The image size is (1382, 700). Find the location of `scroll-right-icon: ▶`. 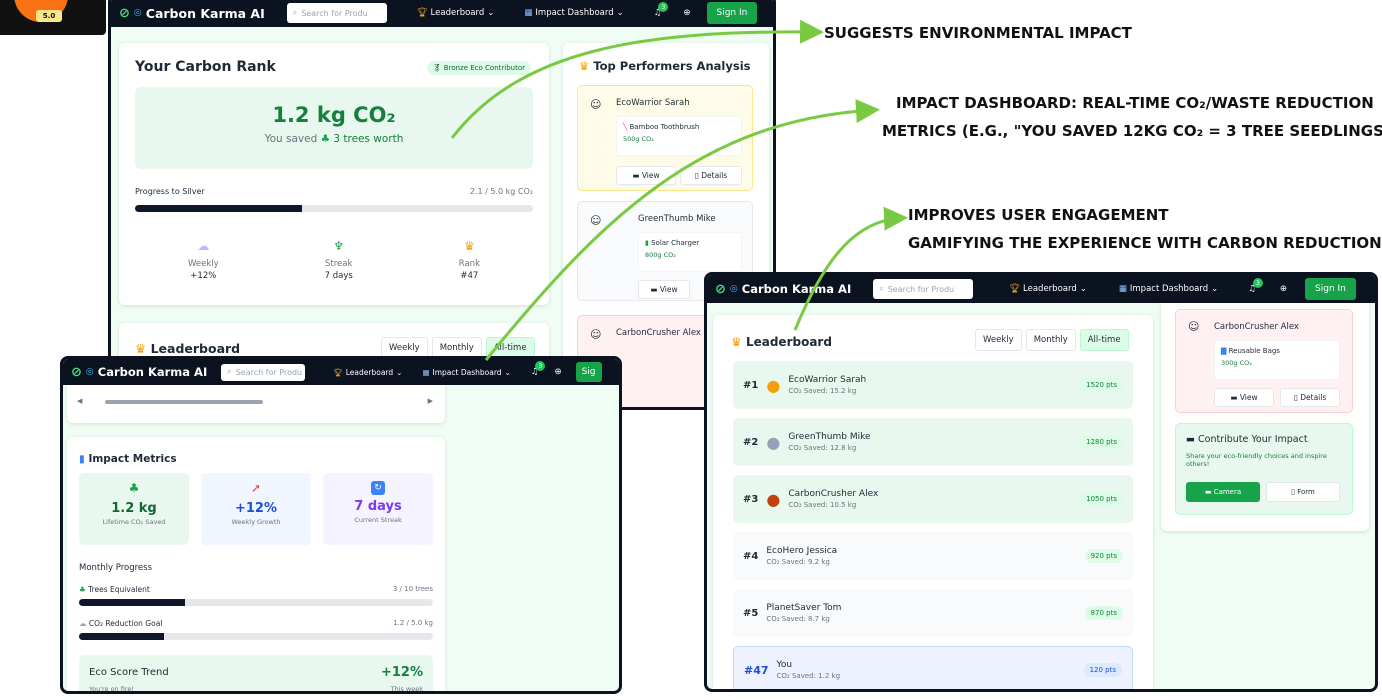

scroll-right-icon: ▶ is located at coordinates (430, 401).